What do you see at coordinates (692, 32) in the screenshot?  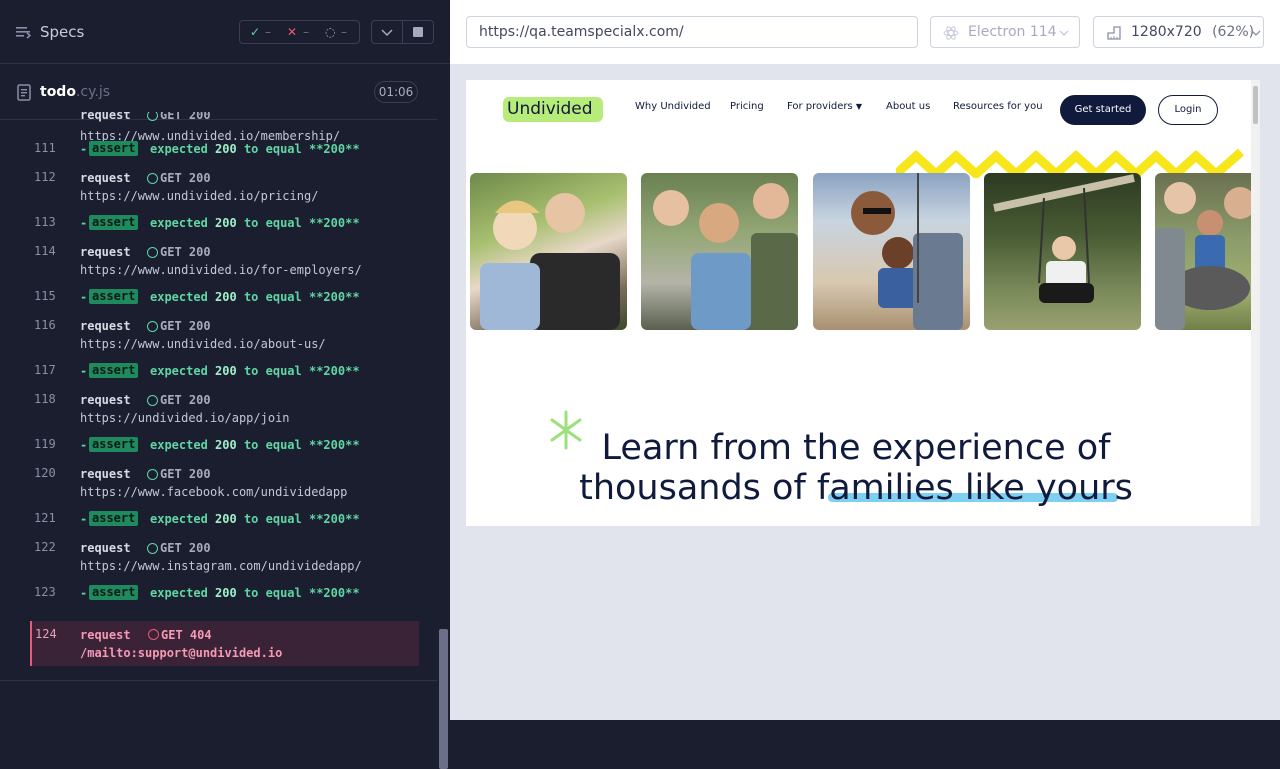 I see `url-field: https://qa.teamspecialx.com/` at bounding box center [692, 32].